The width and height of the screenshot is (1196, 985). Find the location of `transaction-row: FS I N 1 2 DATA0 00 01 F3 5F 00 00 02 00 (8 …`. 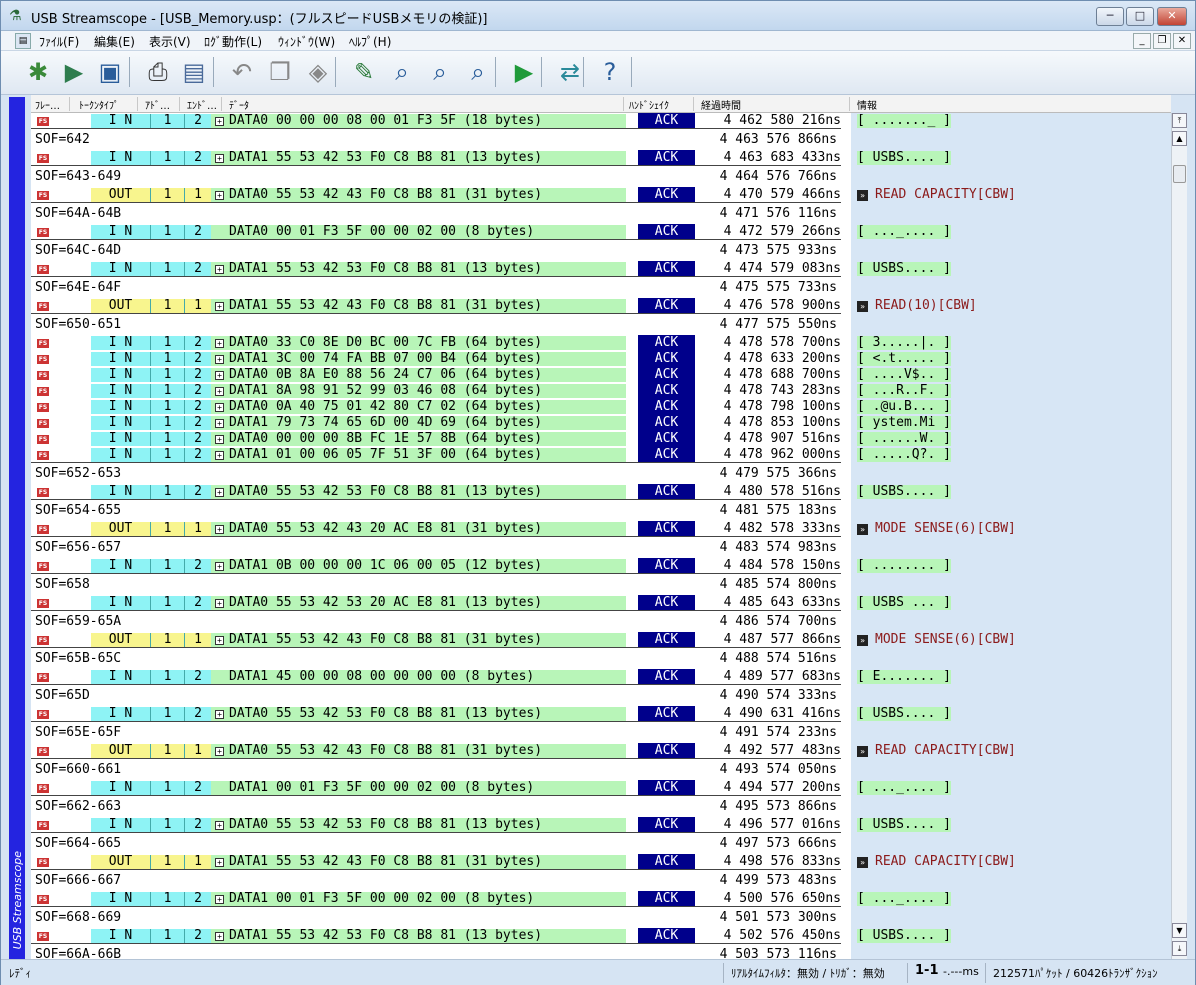

transaction-row: FS I N 1 2 DATA0 00 01 F3 5F 00 00 02 00 (8 … is located at coordinates (601, 232).